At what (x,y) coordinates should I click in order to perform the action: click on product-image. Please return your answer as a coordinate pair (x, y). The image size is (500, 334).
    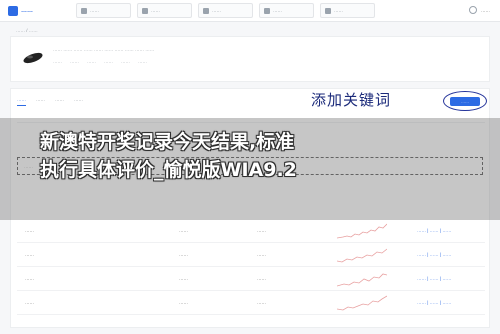
    Looking at the image, I should click on (33, 58).